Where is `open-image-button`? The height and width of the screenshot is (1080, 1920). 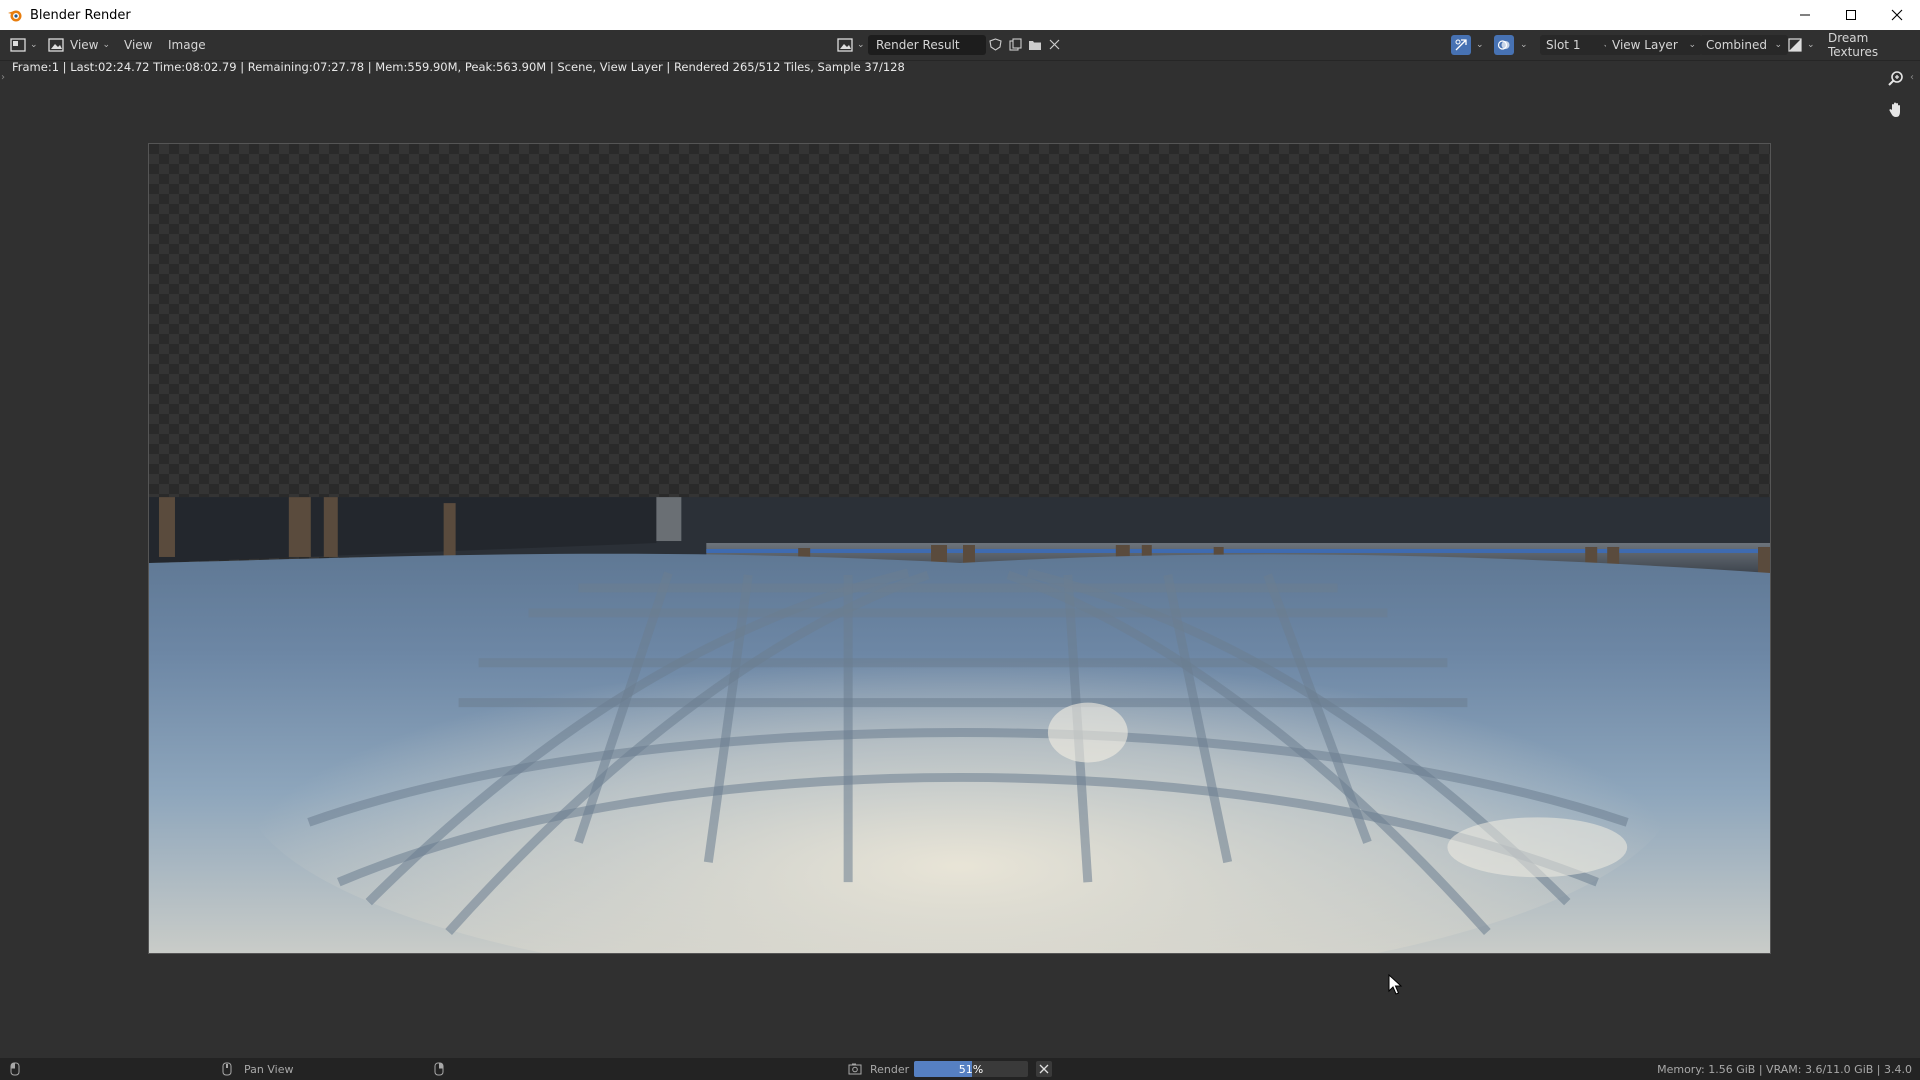
open-image-button is located at coordinates (1035, 44).